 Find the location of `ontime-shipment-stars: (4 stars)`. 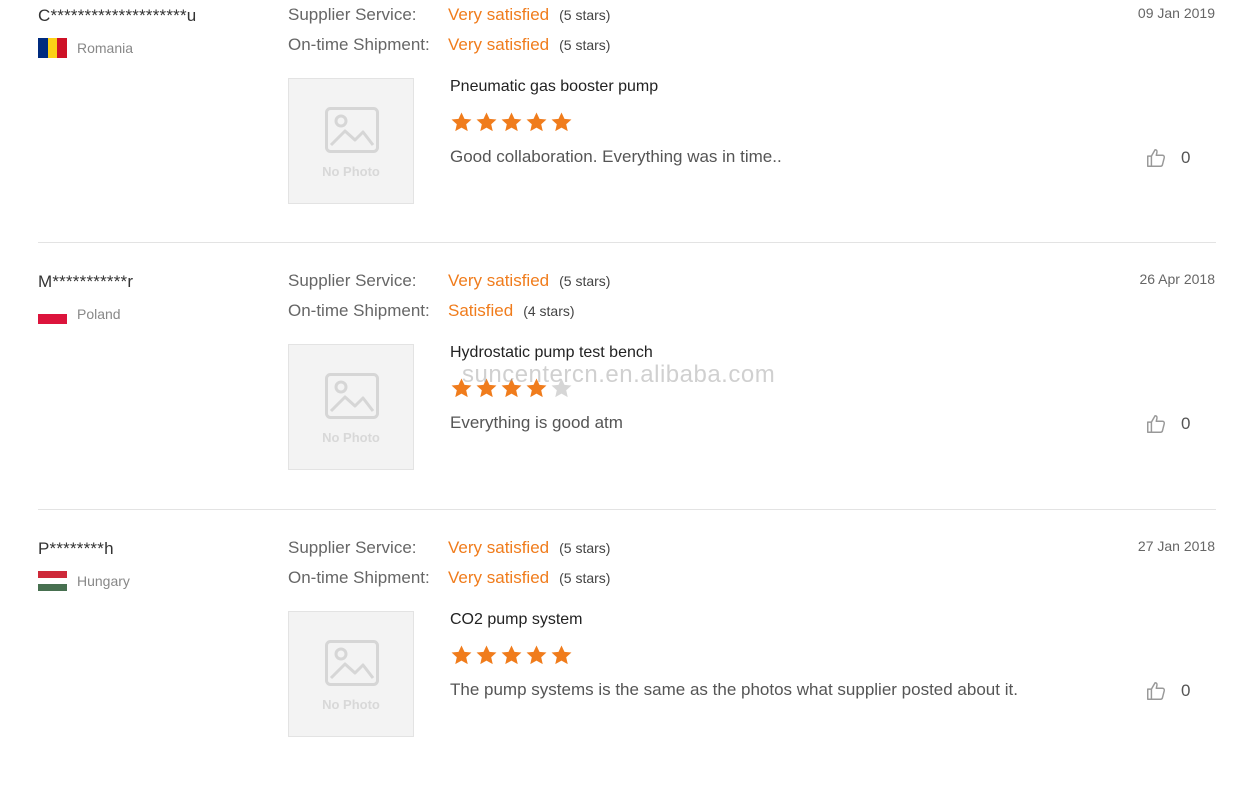

ontime-shipment-stars: (4 stars) is located at coordinates (549, 311).